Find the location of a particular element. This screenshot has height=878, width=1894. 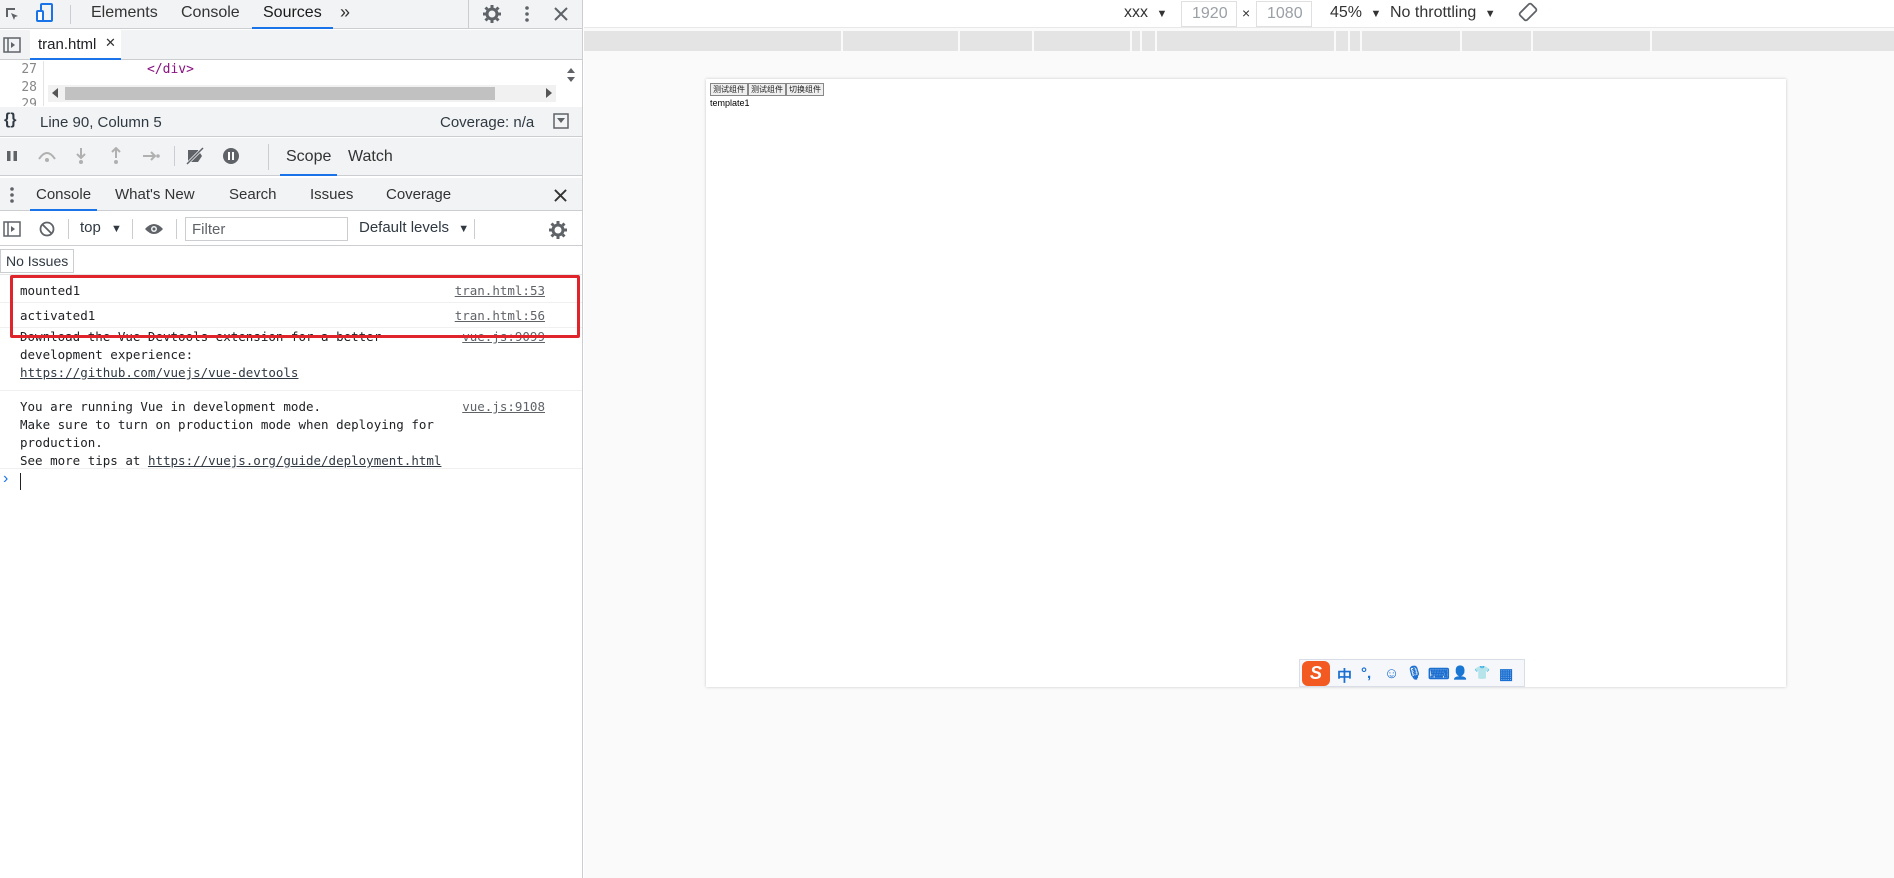

source-link: tran.html:53 is located at coordinates (500, 291).